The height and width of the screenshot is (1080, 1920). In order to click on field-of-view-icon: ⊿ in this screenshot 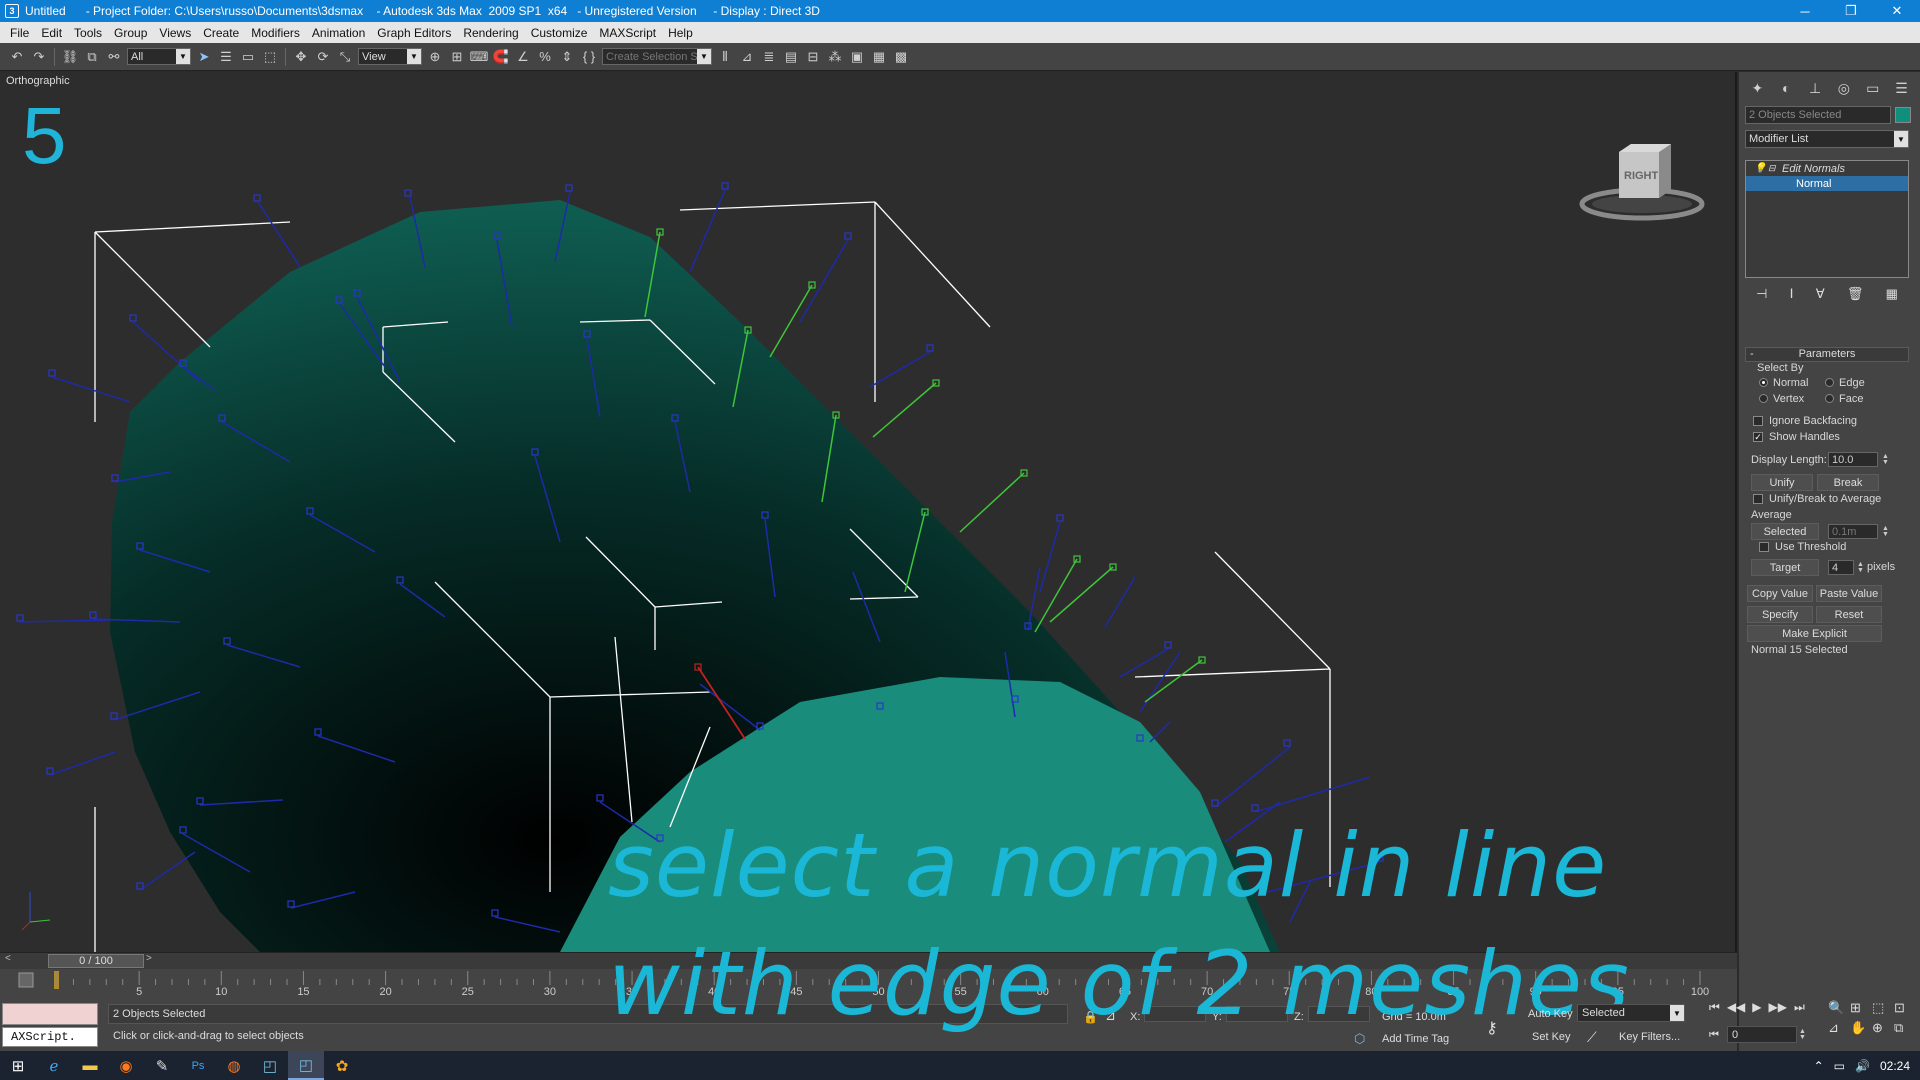, I will do `click(1839, 1028)`.